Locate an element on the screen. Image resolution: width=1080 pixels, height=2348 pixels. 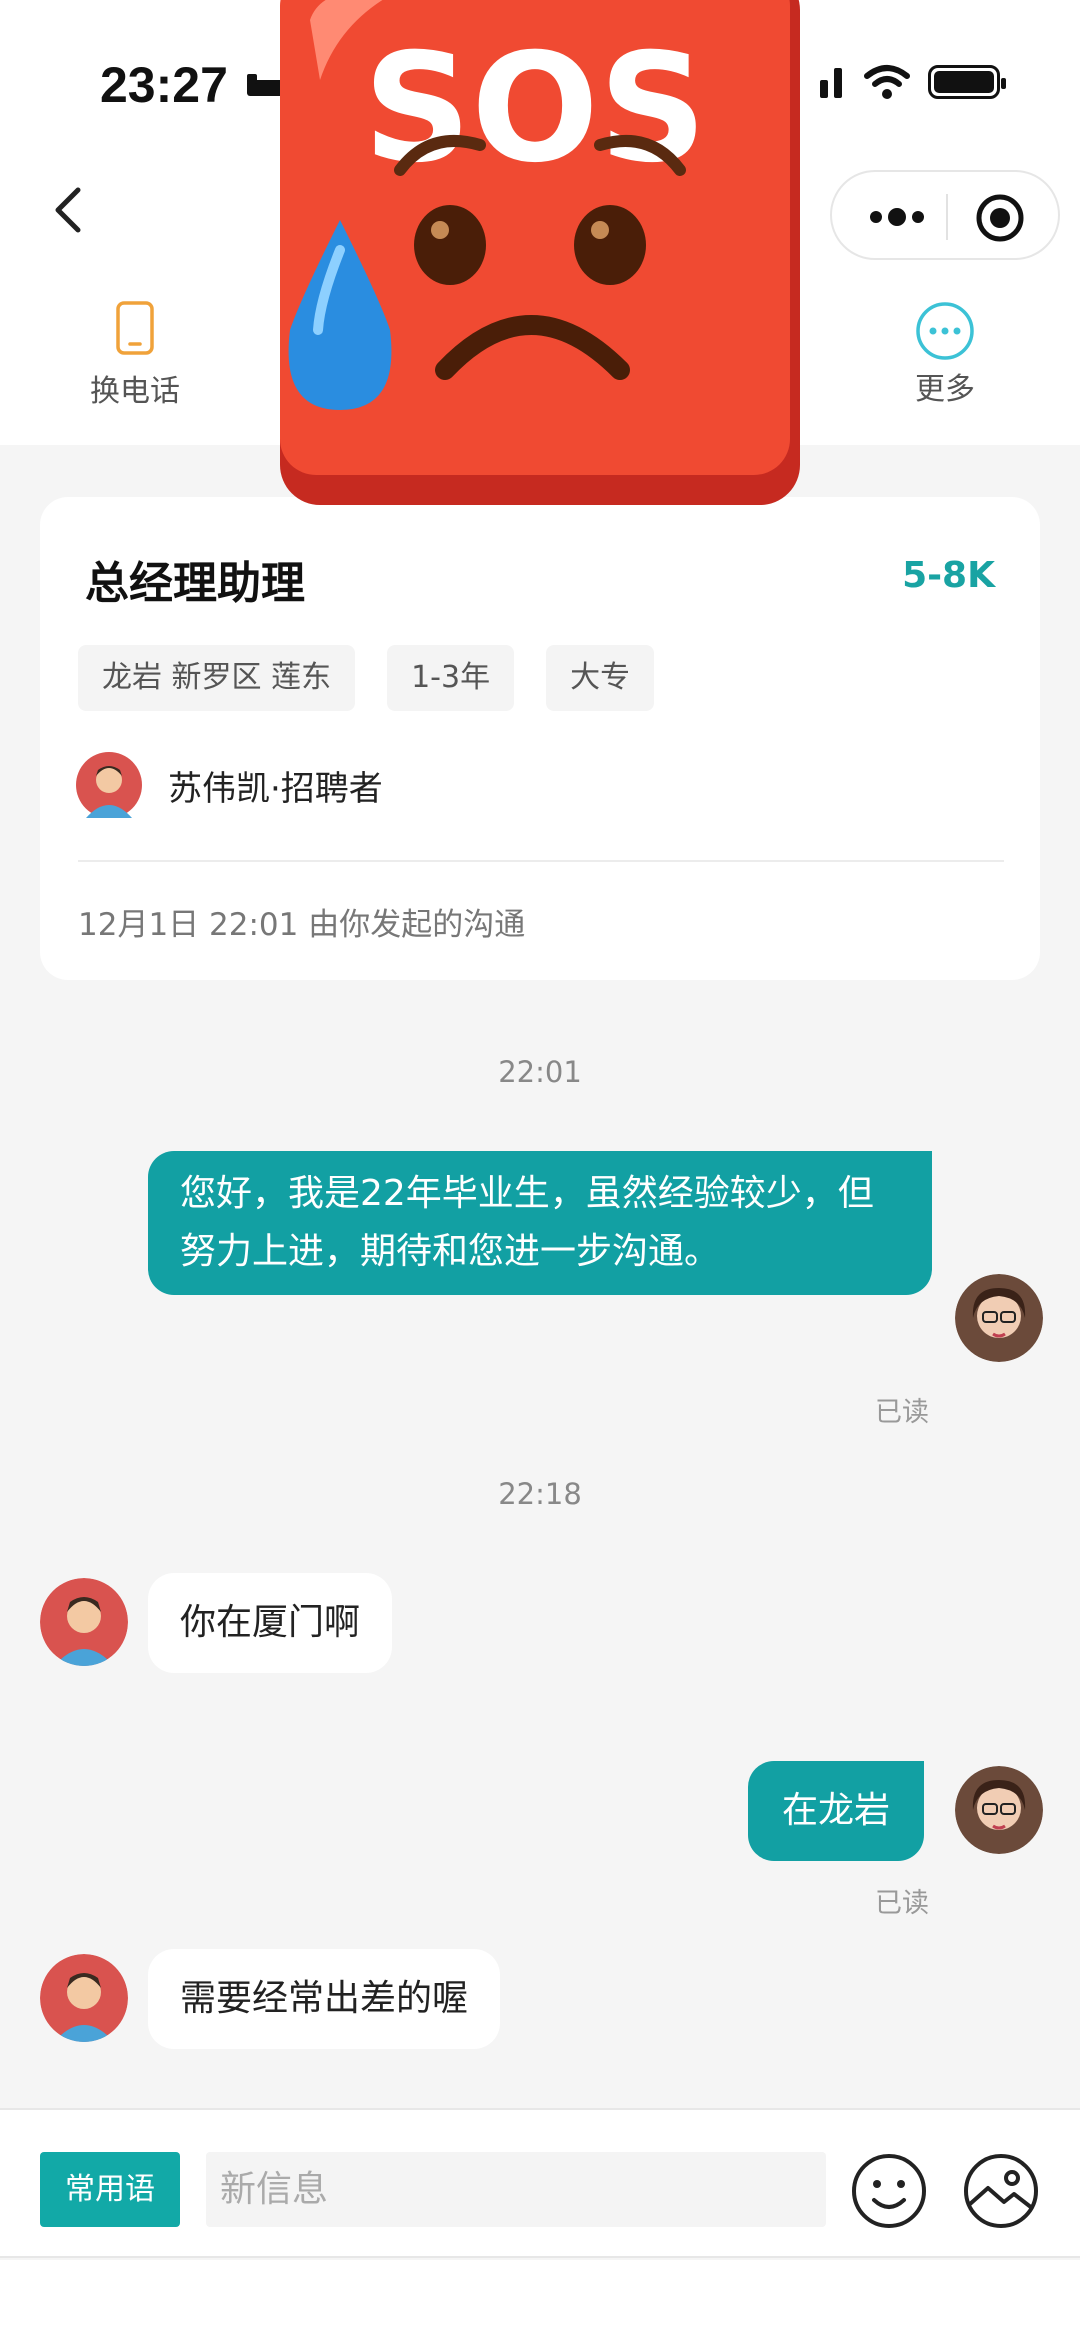
mini-program-capsule is located at coordinates (945, 215).